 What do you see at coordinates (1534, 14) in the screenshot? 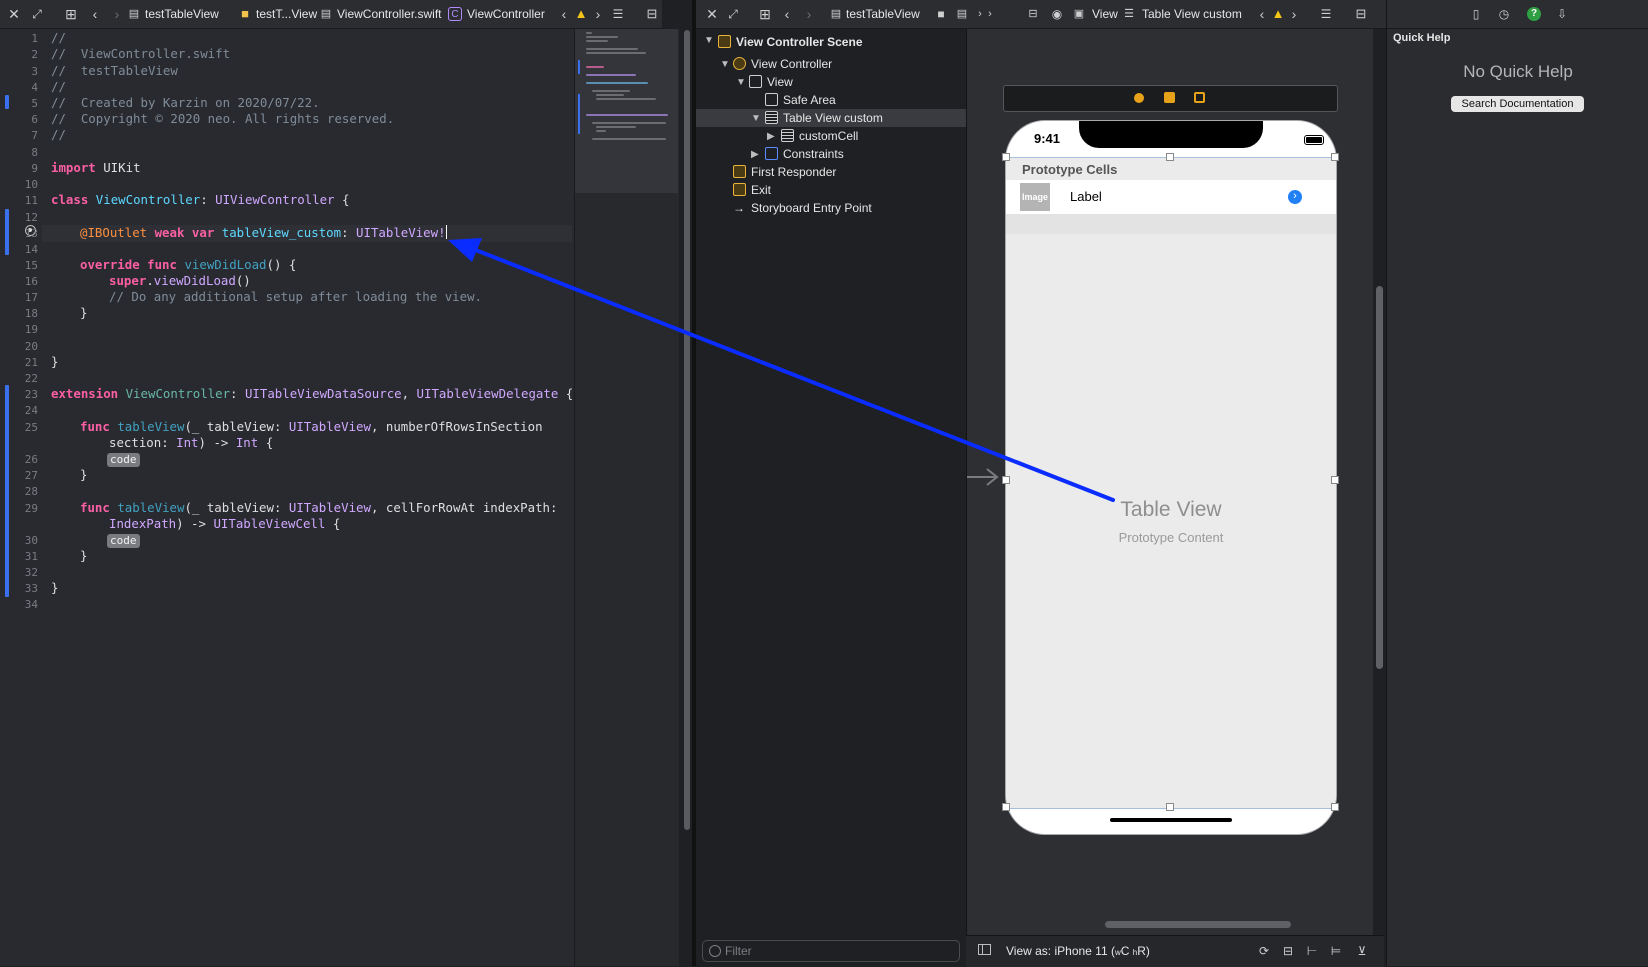
I see `quick-help-icon: ?` at bounding box center [1534, 14].